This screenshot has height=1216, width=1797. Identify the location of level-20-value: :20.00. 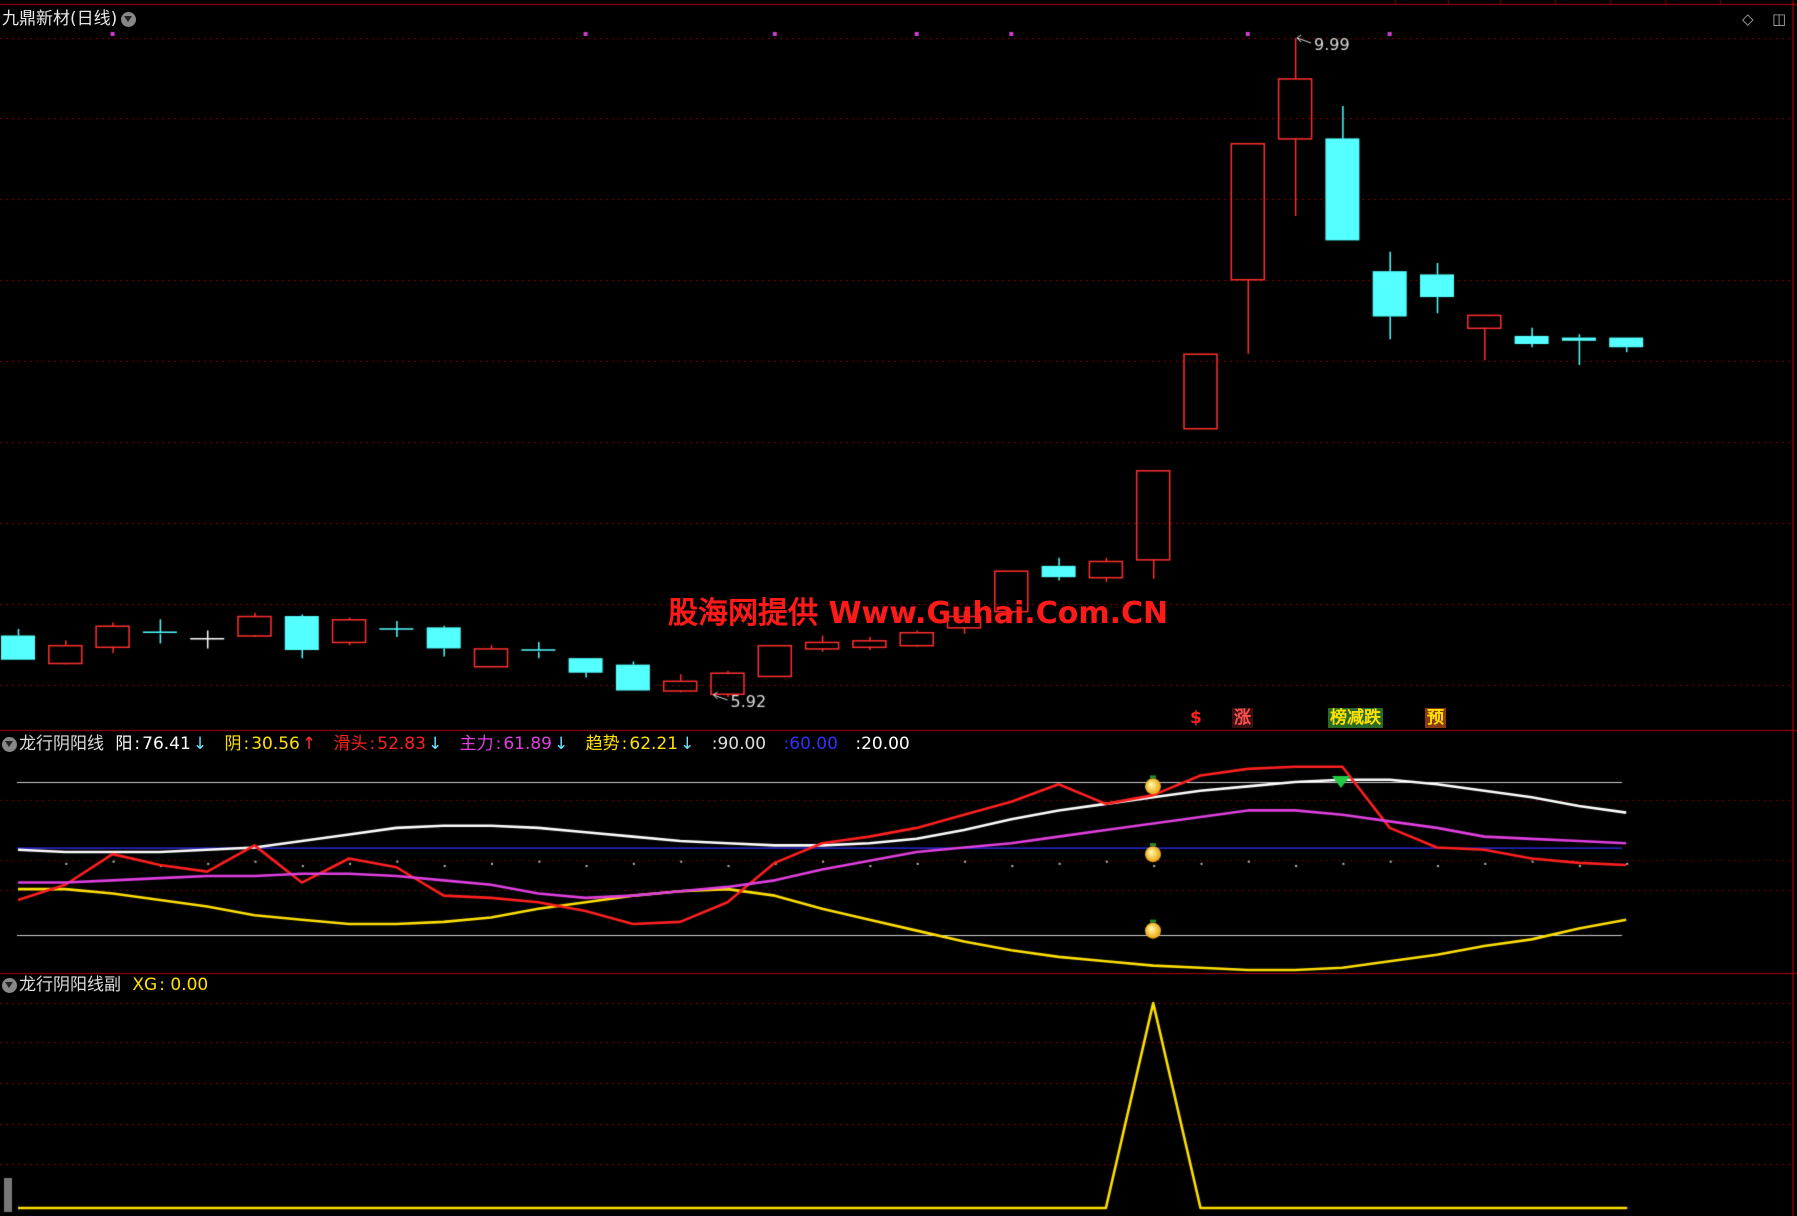
(882, 744).